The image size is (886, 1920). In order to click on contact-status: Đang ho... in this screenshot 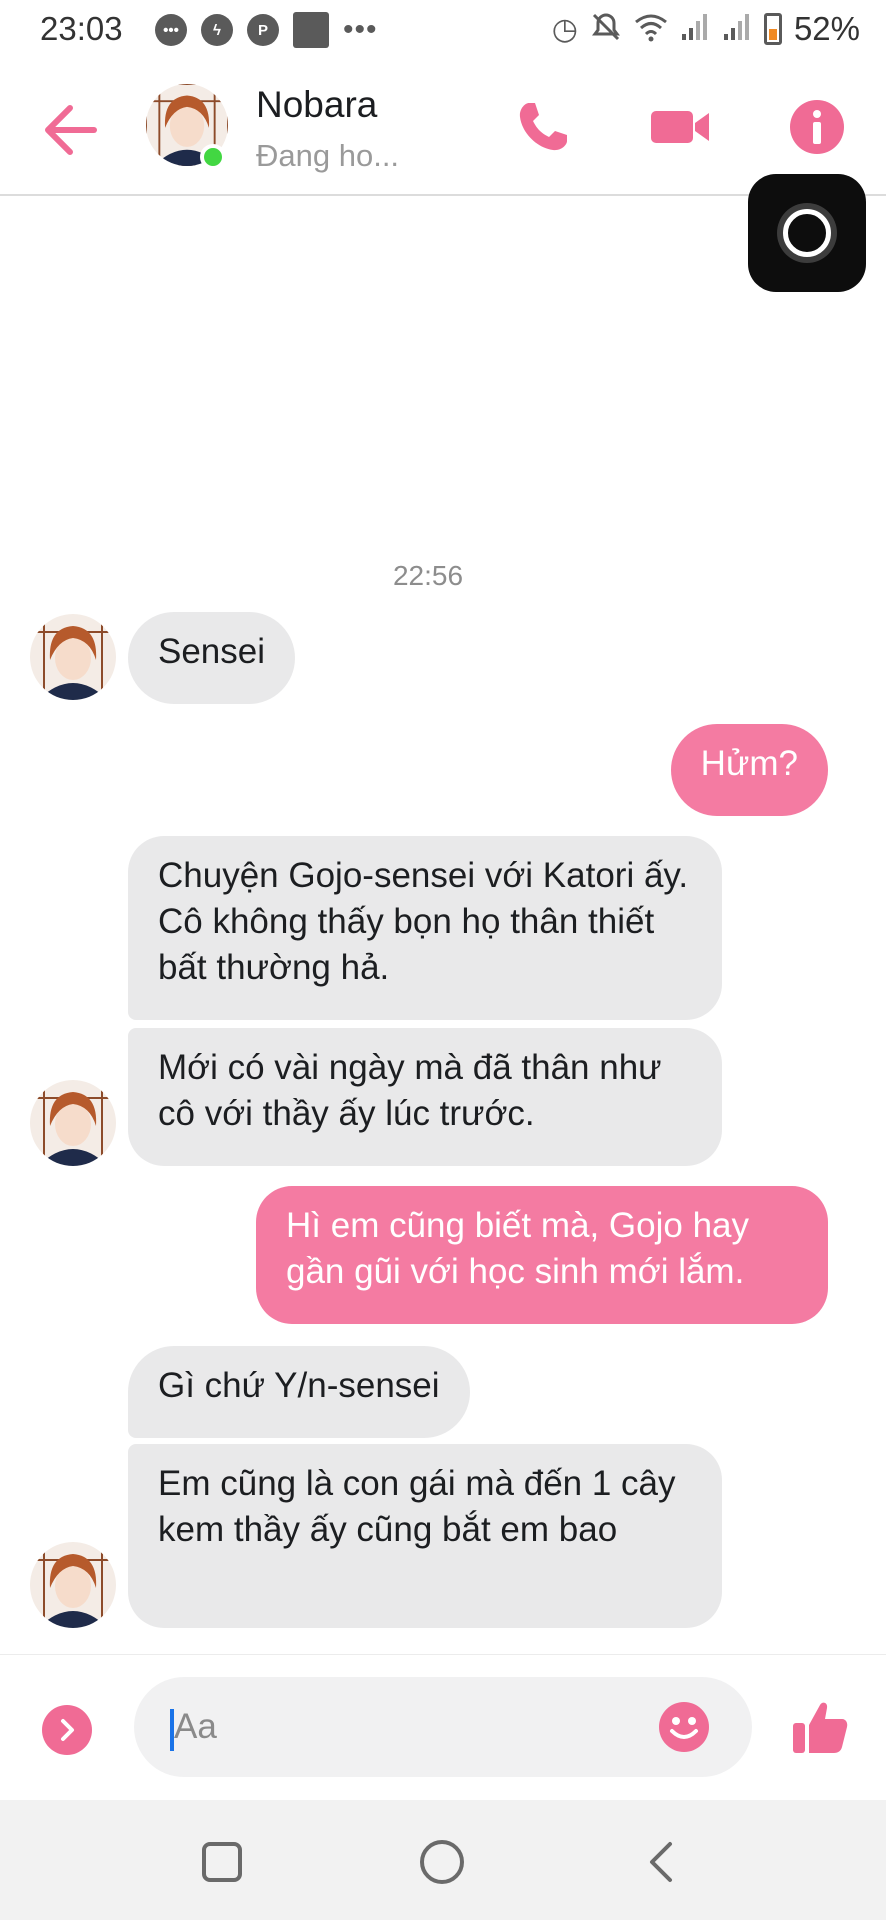, I will do `click(328, 155)`.